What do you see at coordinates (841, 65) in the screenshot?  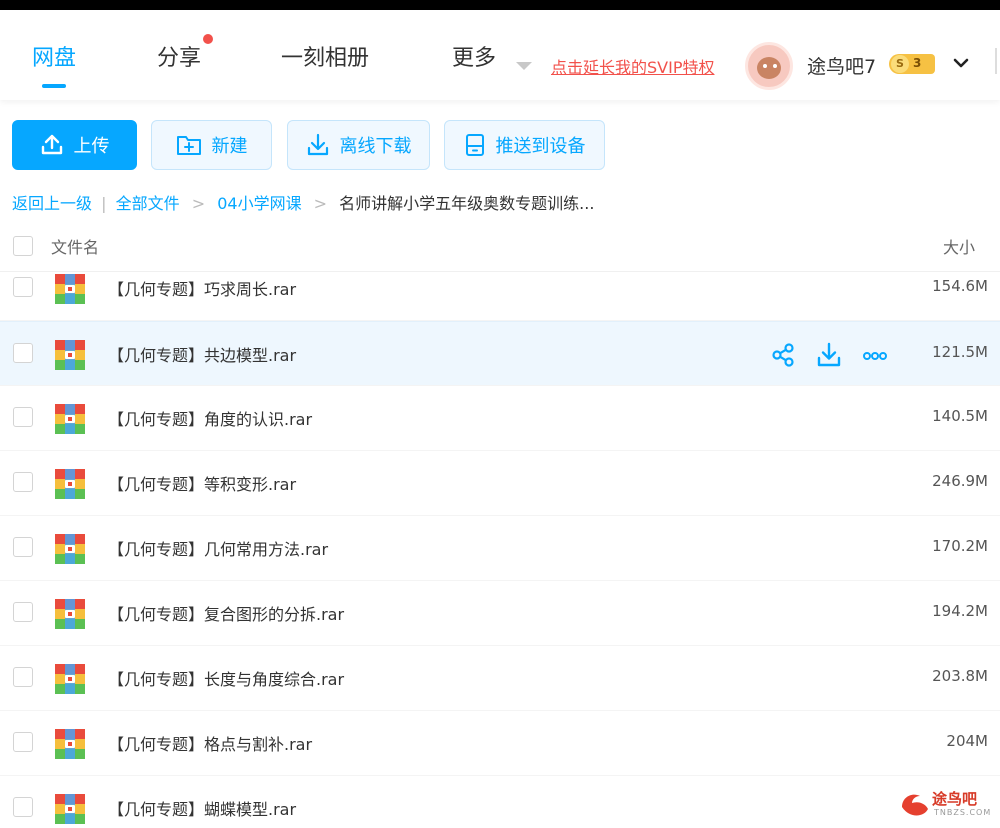 I see `username: 途鸟吧7` at bounding box center [841, 65].